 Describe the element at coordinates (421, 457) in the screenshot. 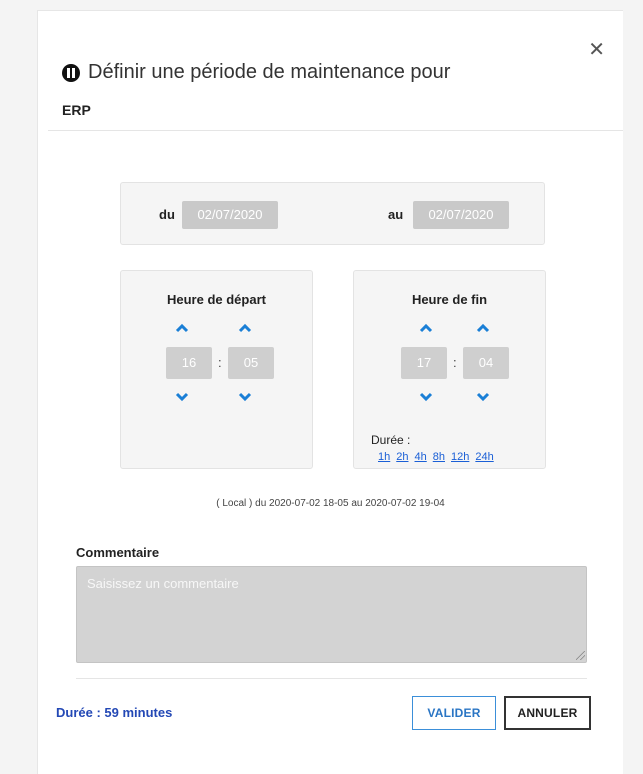

I see `duration-link-4h: 4h` at that location.